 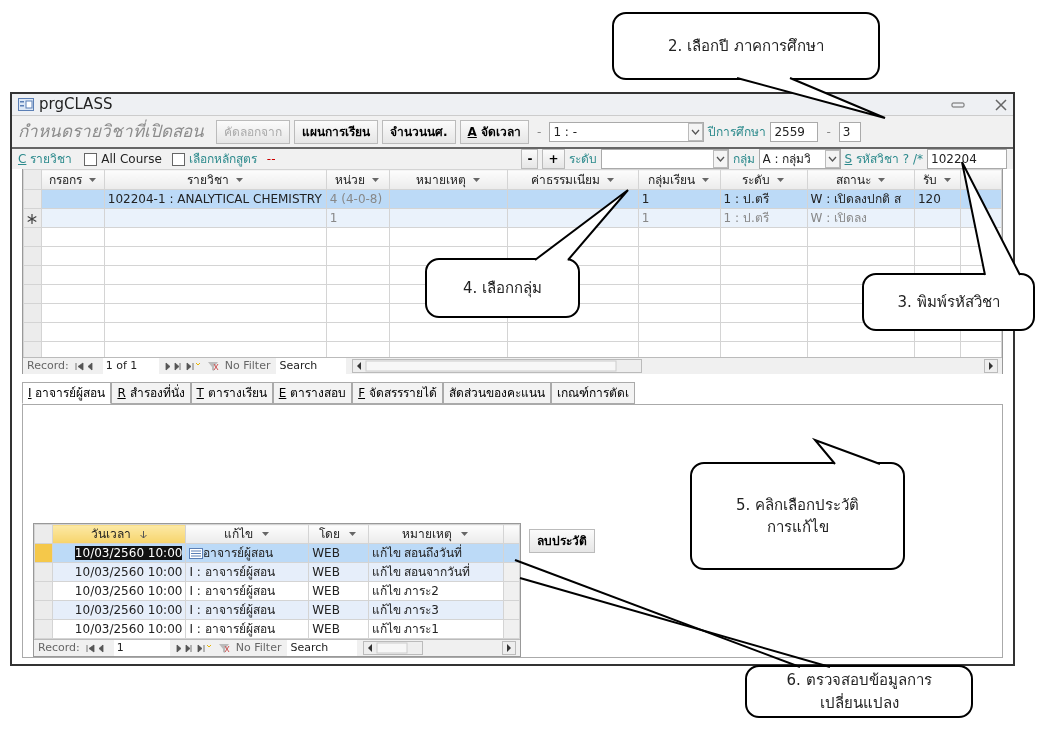 I want to click on tab: F จัดสรรรายได้, so click(x=397, y=393).